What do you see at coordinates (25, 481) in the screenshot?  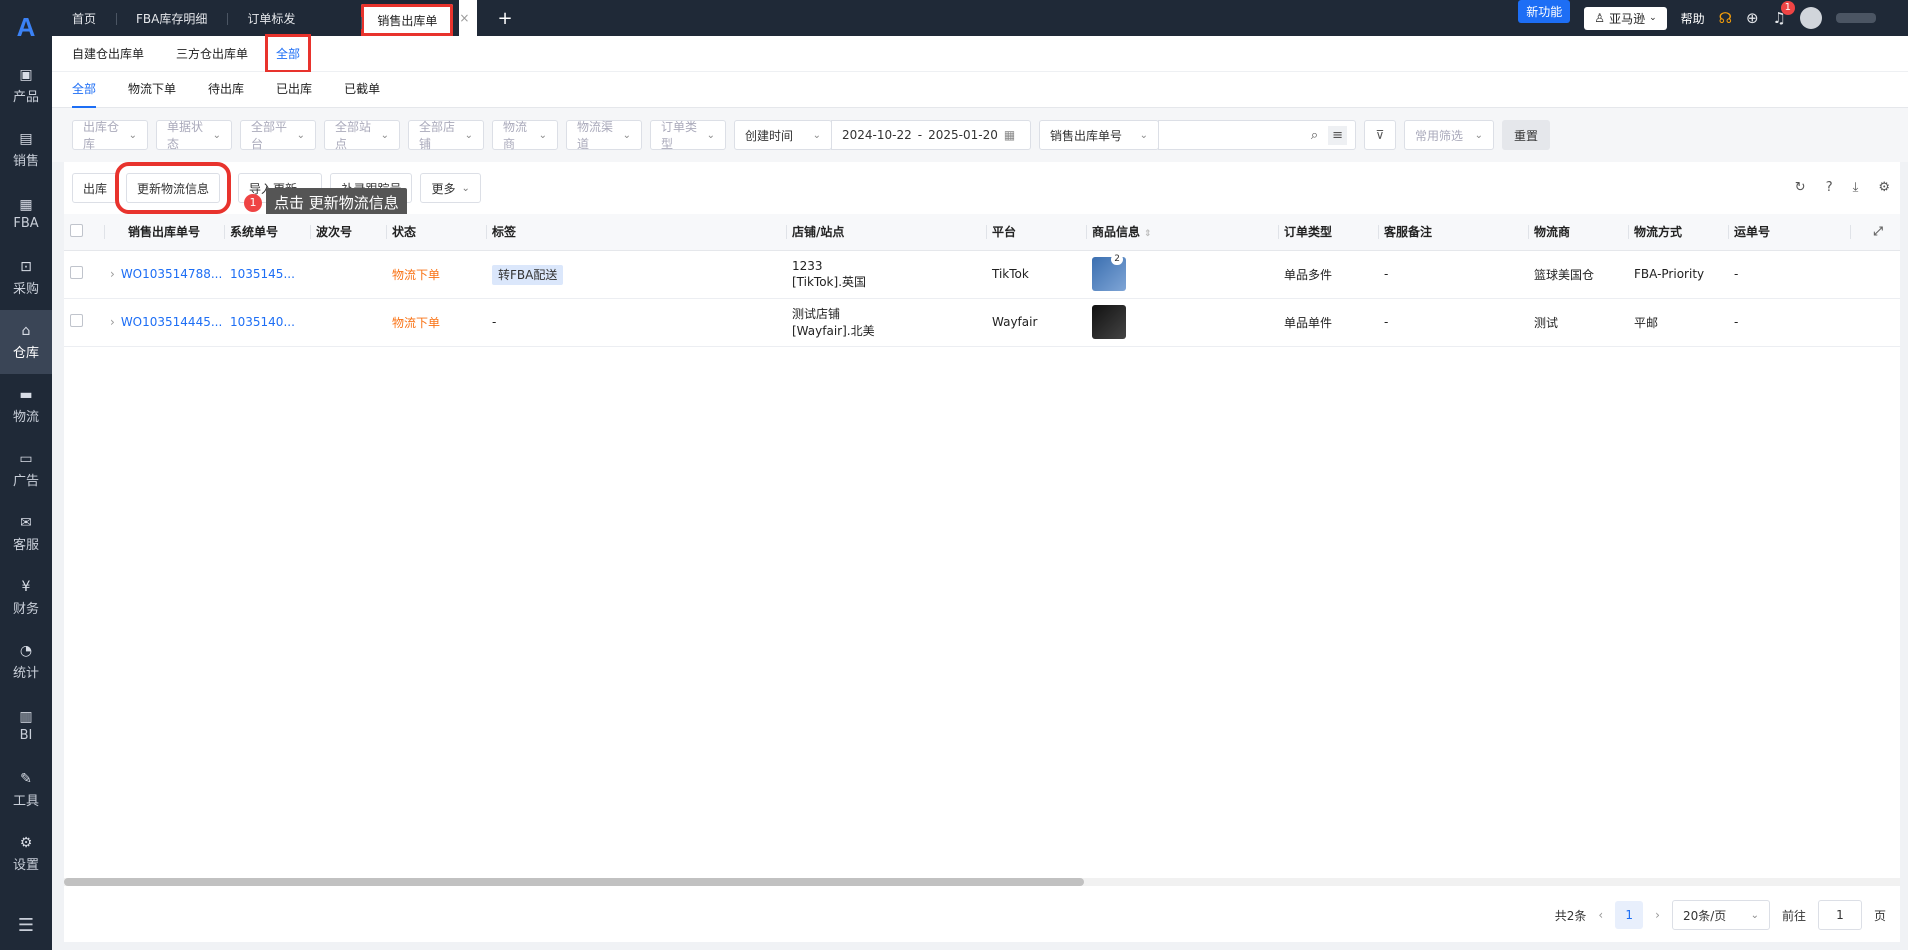 I see `sidebar-item-label: 广告` at bounding box center [25, 481].